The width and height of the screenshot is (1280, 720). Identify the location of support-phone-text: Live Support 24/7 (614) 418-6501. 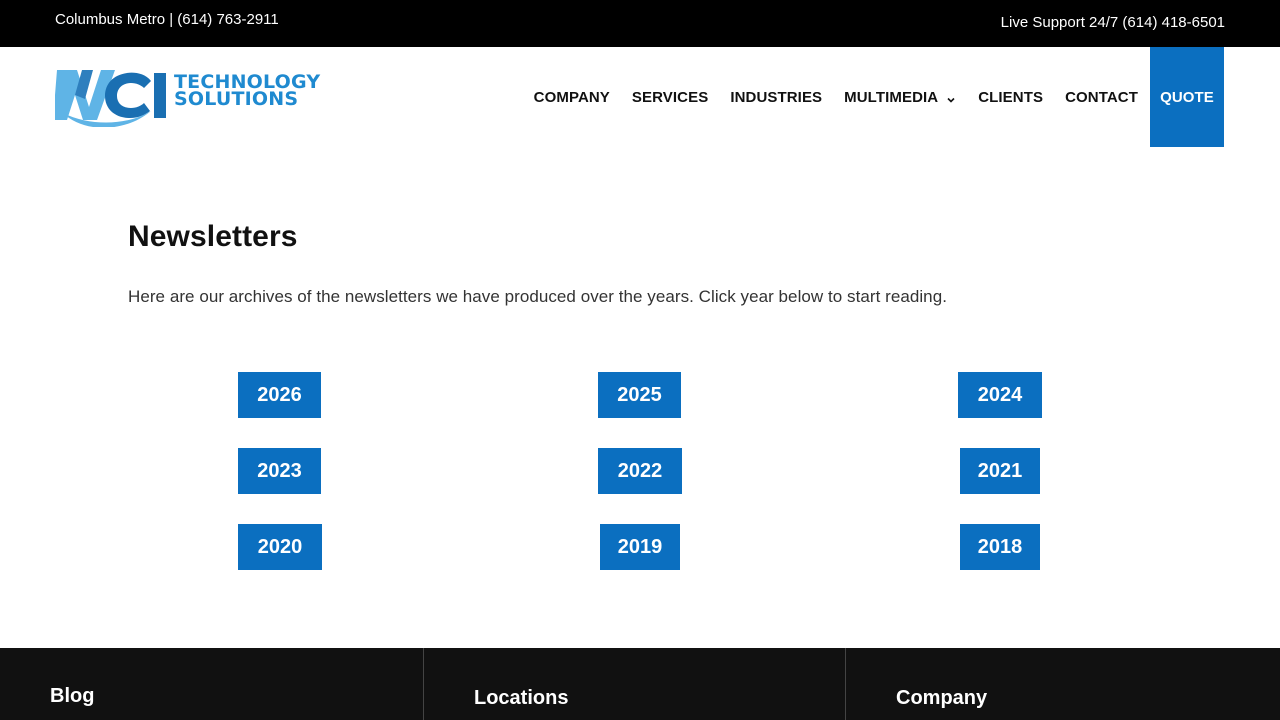
(1113, 22).